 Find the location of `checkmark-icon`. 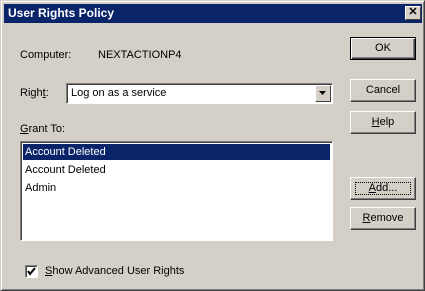

checkmark-icon is located at coordinates (31, 271).